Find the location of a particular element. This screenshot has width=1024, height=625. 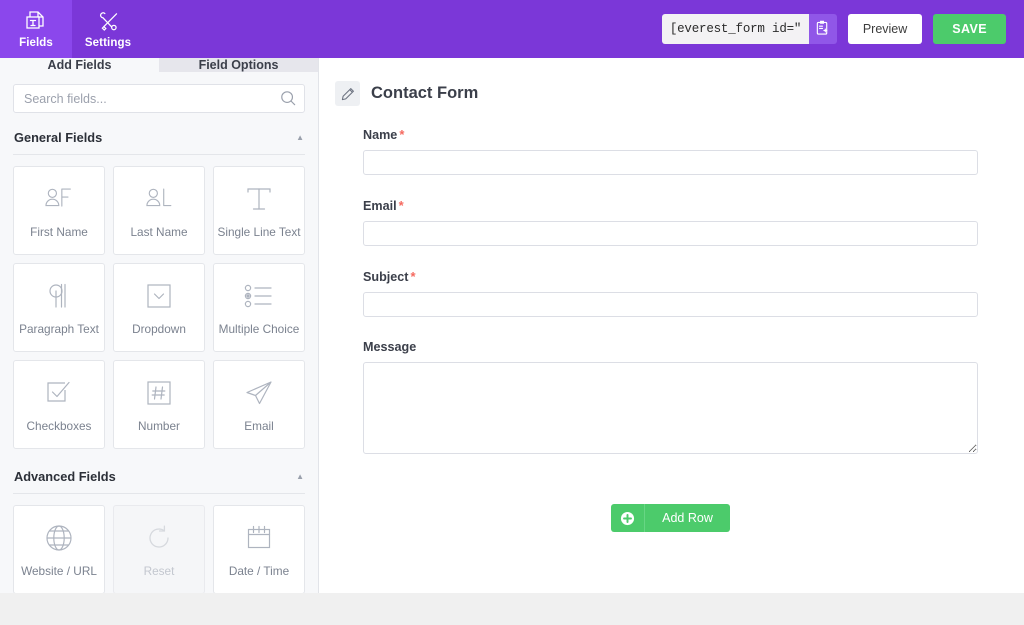

field-card-label: Paragraph Text is located at coordinates (59, 329).